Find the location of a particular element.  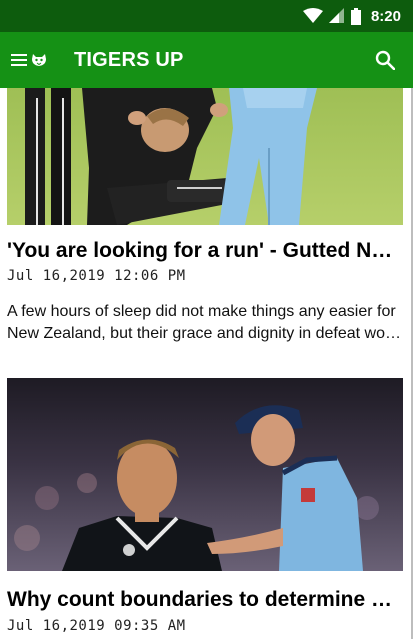

search-icon is located at coordinates (385, 60).